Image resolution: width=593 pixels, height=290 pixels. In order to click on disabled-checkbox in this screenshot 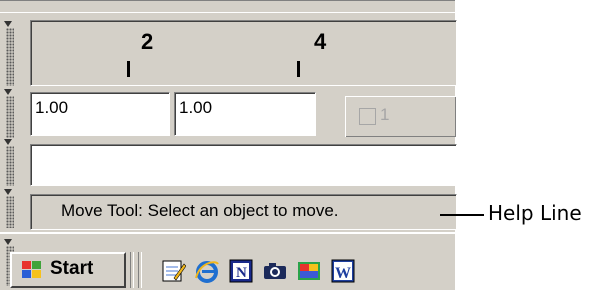, I will do `click(367, 116)`.